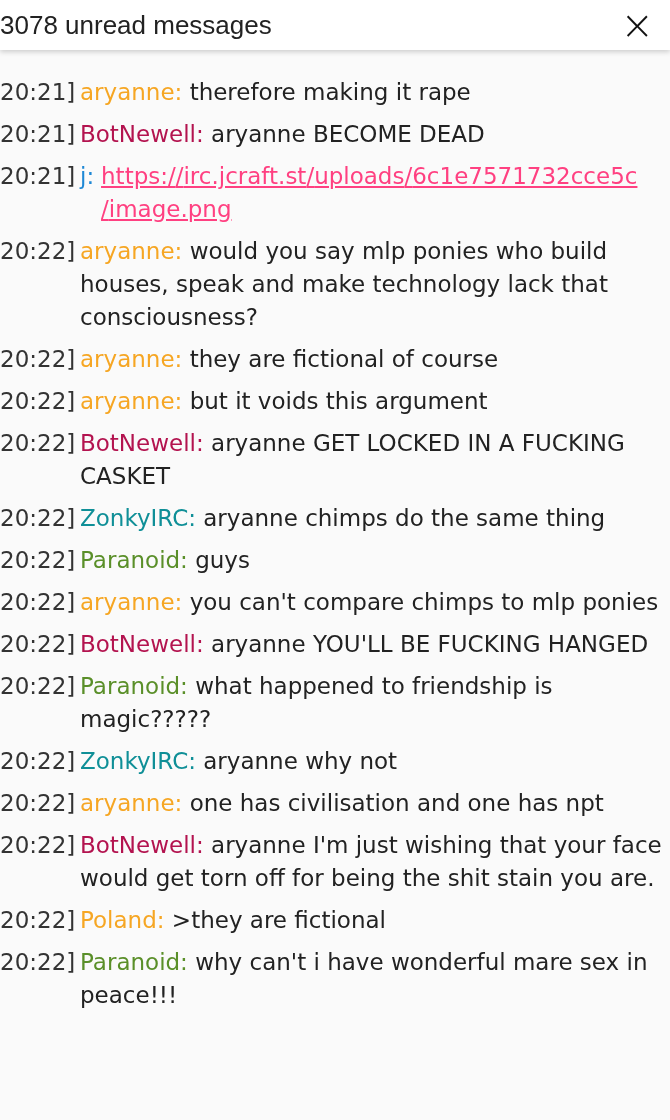 This screenshot has height=1120, width=670. I want to click on close-button: ×, so click(637, 25).